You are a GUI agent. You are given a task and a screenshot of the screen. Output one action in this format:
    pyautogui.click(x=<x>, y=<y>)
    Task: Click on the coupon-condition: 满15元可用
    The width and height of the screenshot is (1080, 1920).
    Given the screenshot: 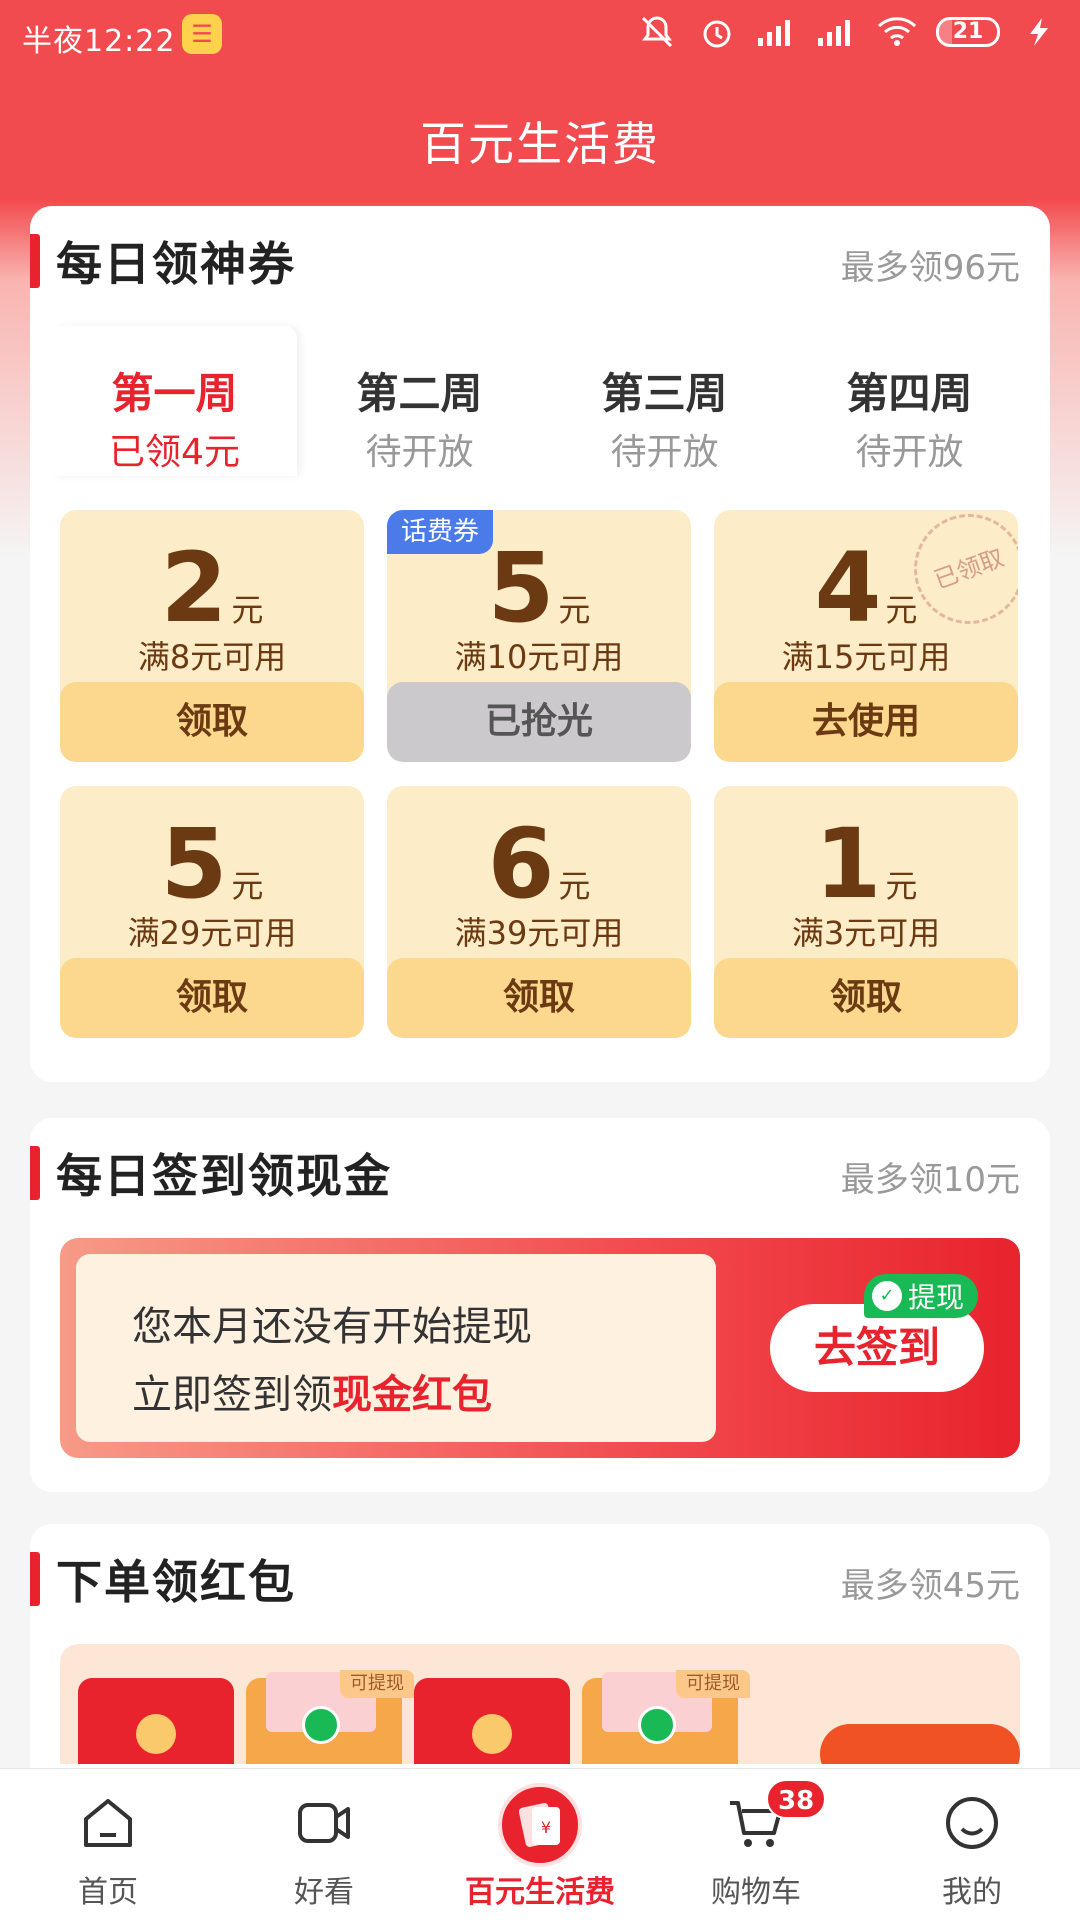 What is the action you would take?
    pyautogui.click(x=866, y=657)
    